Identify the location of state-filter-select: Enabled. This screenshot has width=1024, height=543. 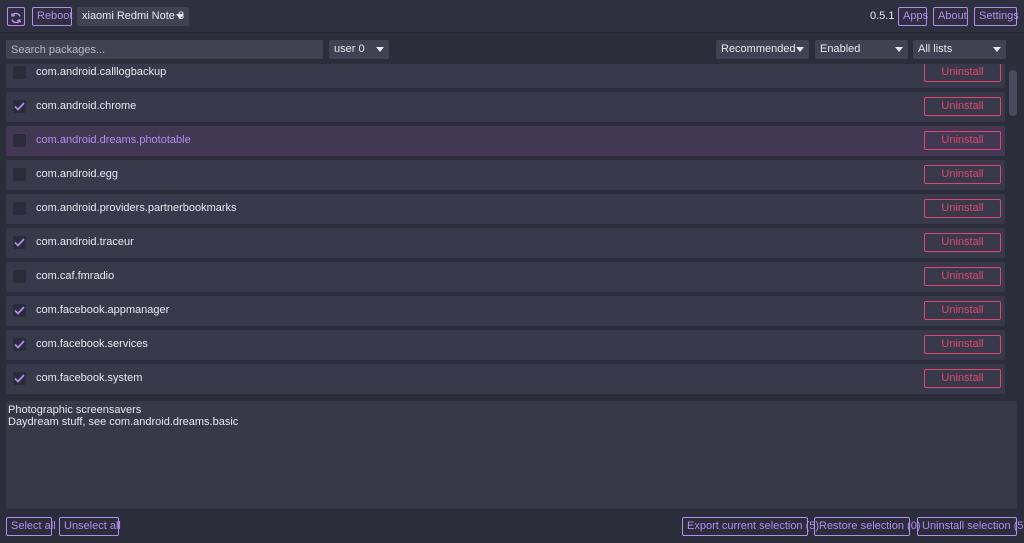
(861, 49).